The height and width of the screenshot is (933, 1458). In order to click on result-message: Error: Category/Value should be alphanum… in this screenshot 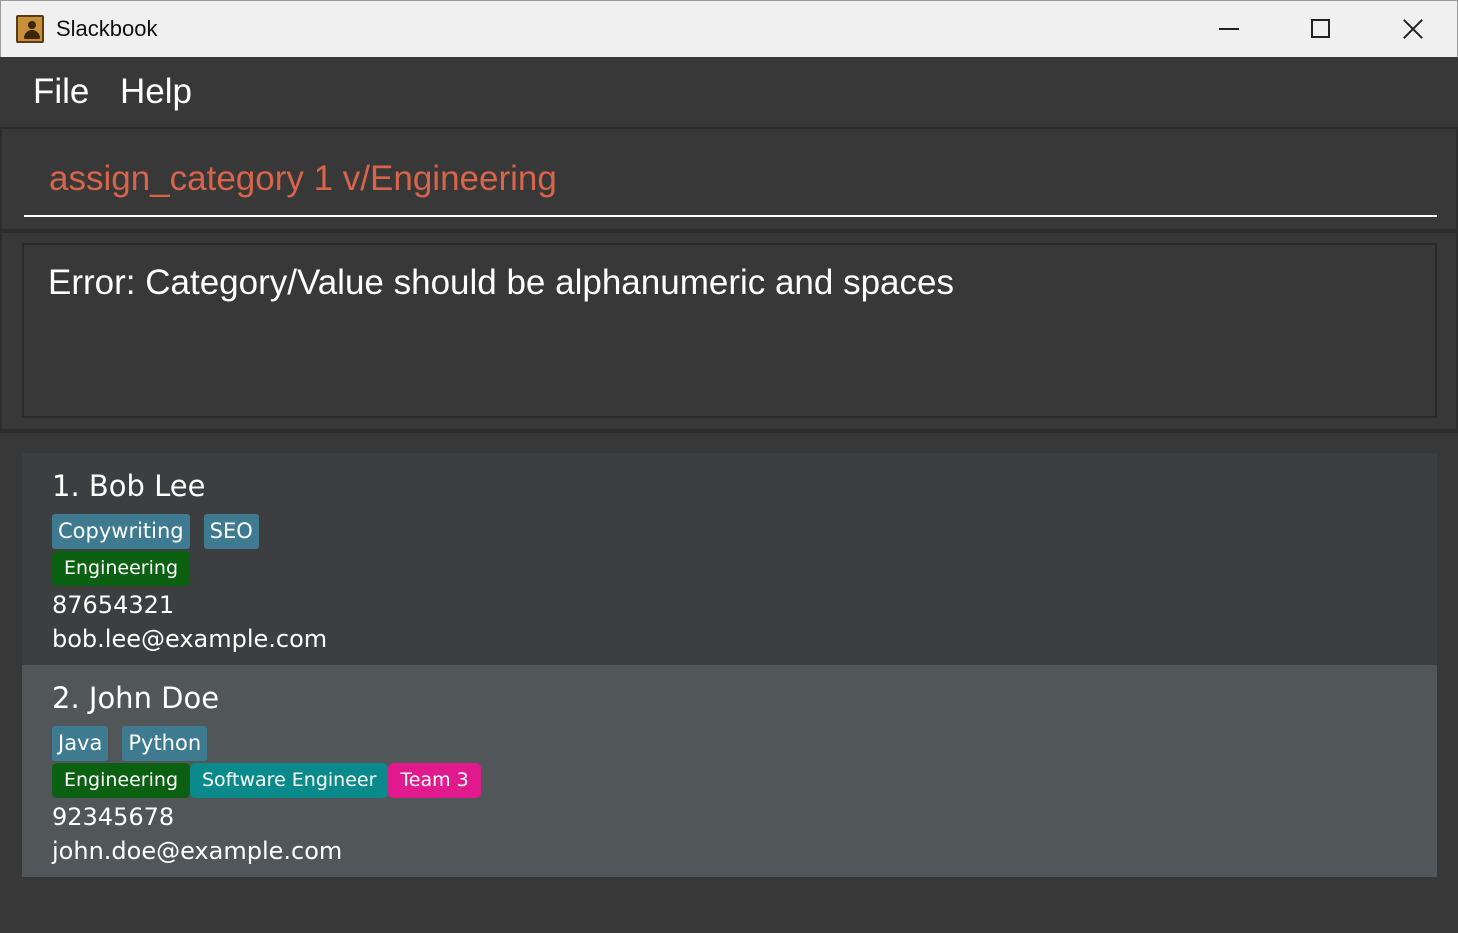, I will do `click(501, 282)`.